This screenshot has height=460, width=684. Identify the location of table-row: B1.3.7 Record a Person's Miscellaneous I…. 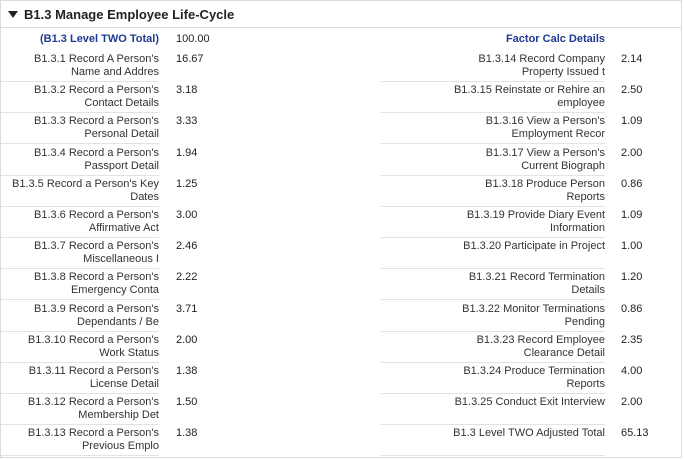
(341, 254).